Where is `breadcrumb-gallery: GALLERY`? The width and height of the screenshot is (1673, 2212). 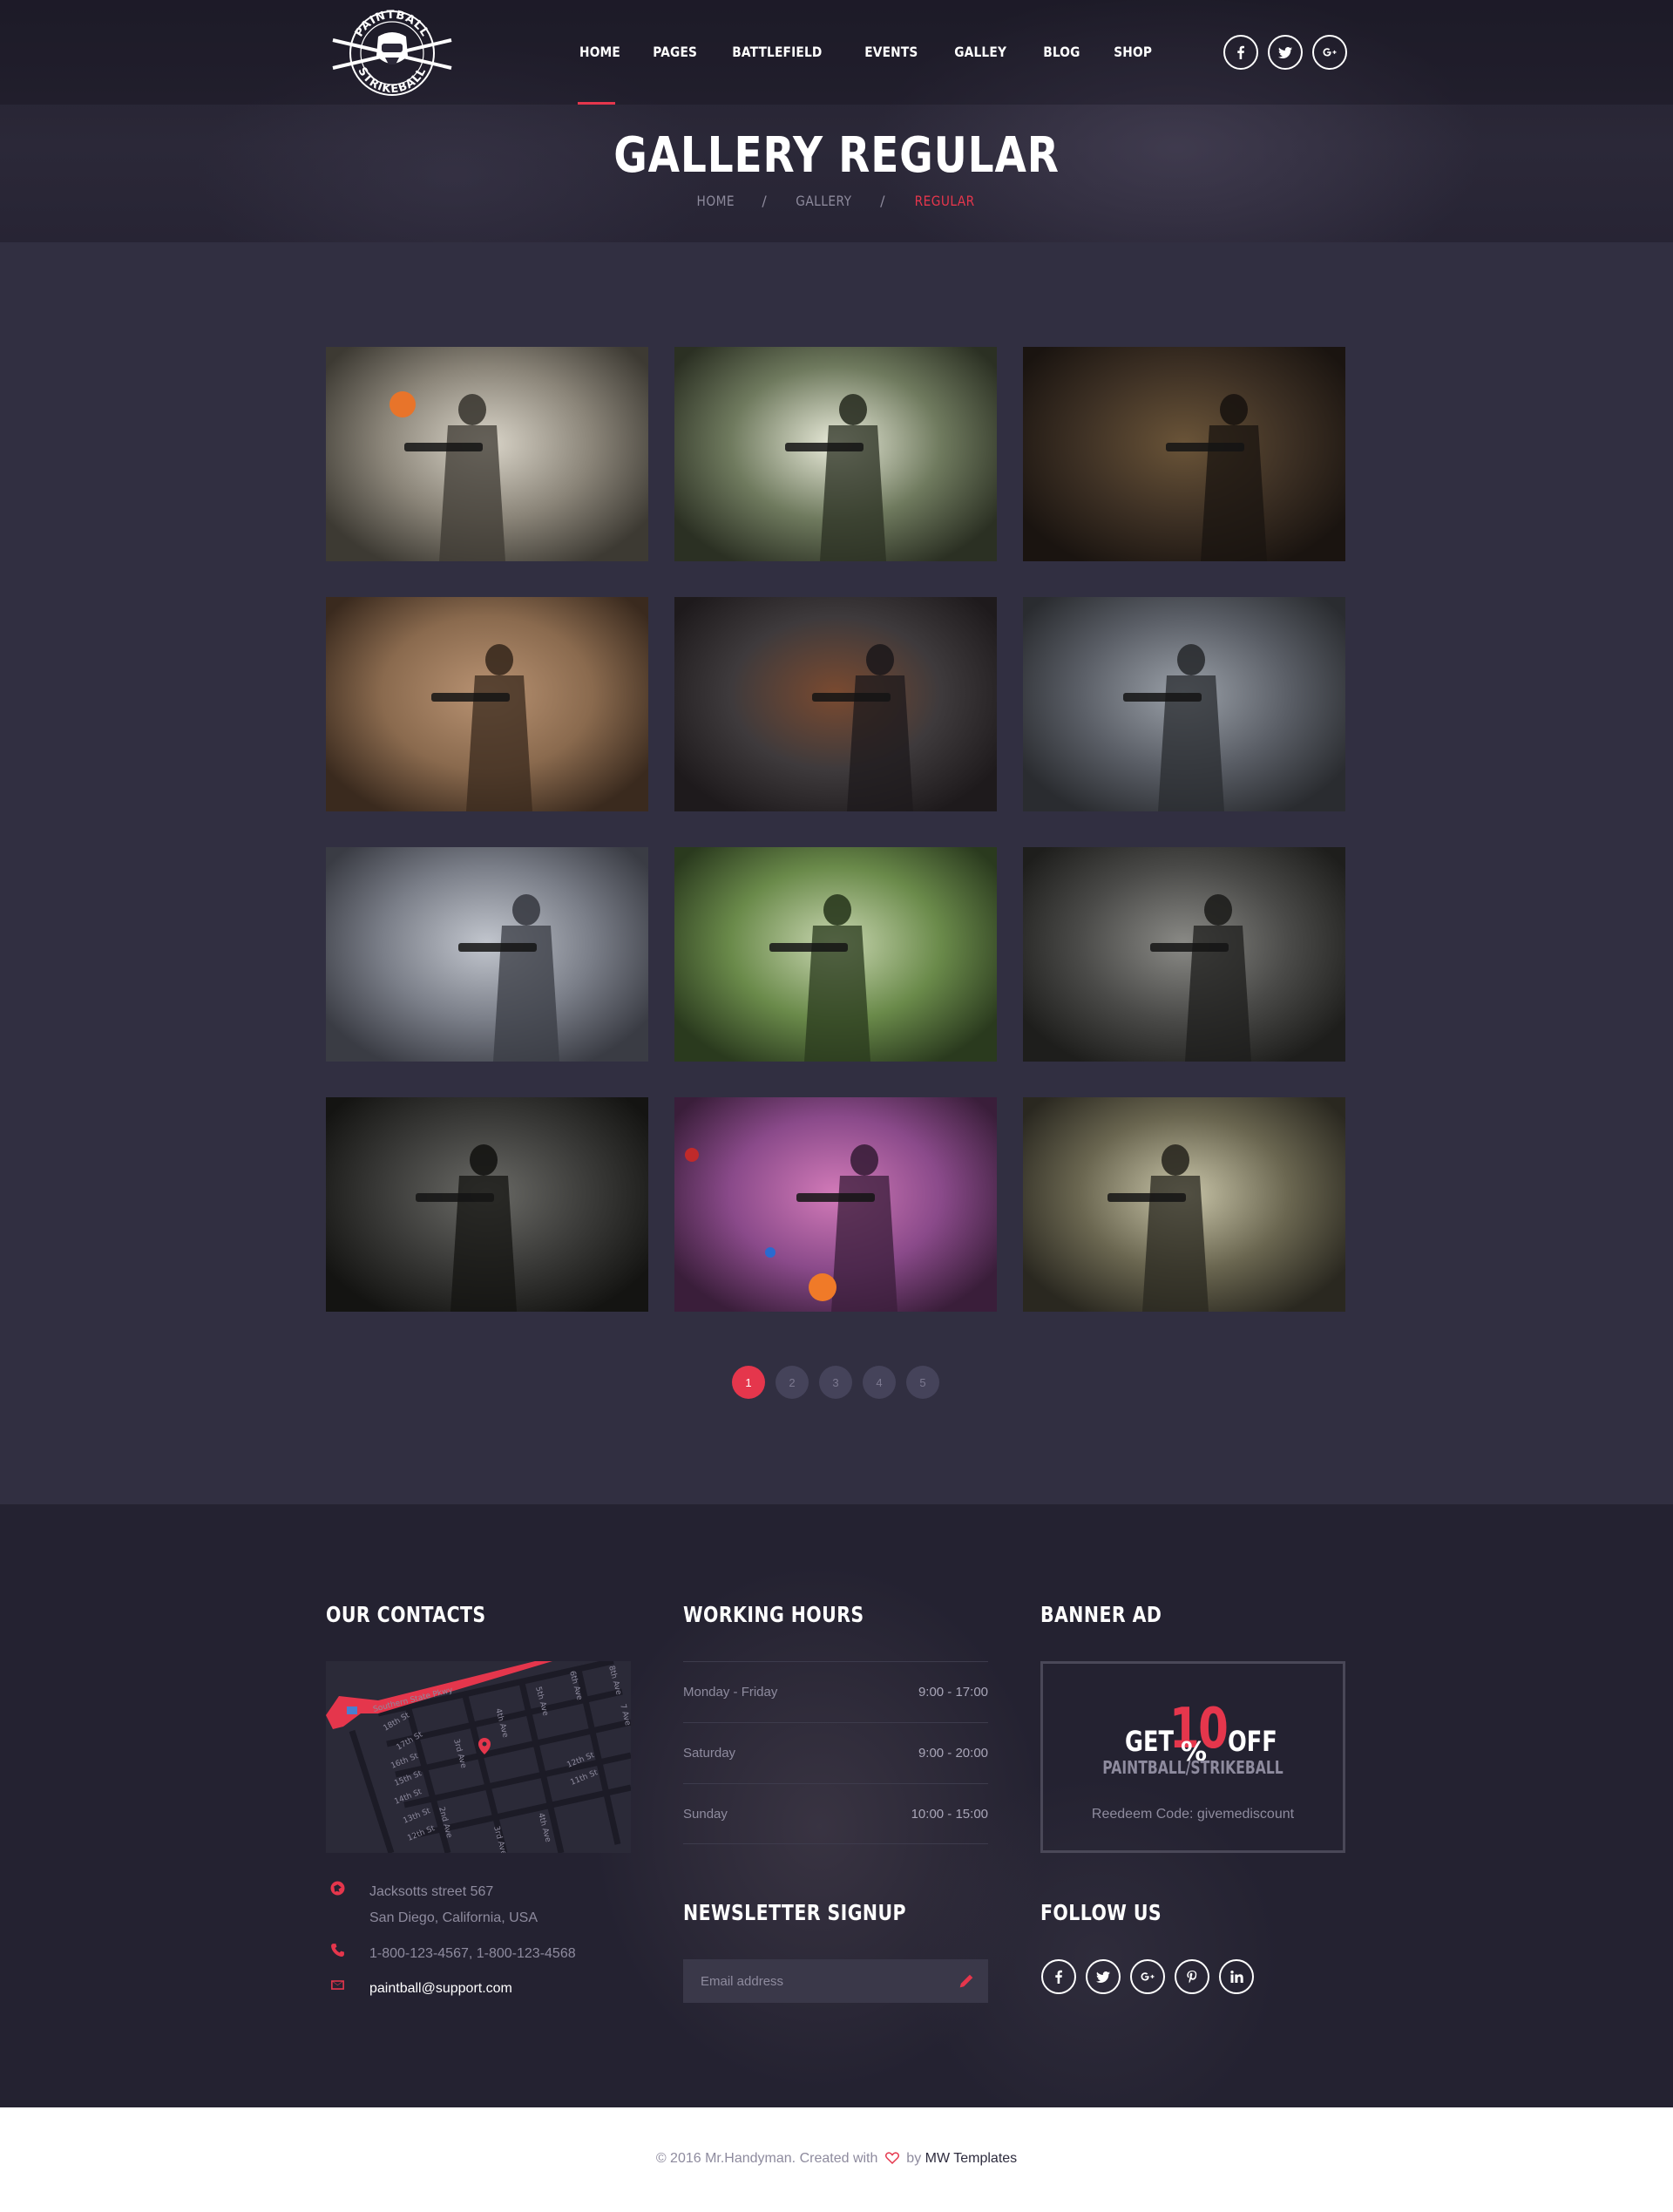
breadcrumb-gallery: GALLERY is located at coordinates (823, 201).